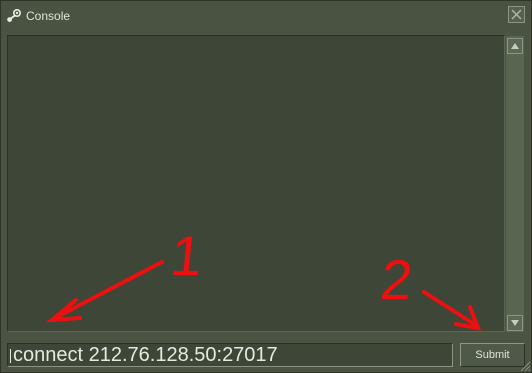 The width and height of the screenshot is (532, 373). I want to click on vertical-scrollbar, so click(515, 184).